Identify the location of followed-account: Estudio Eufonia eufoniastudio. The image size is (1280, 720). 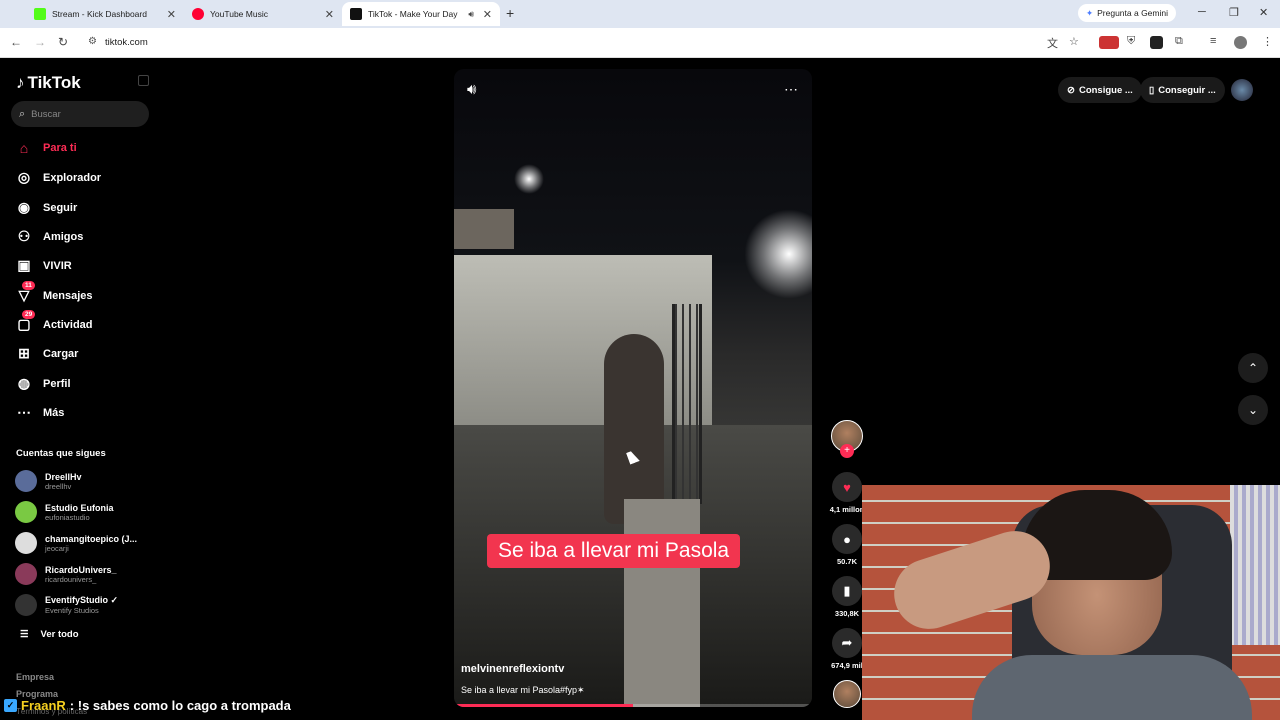
(64, 512).